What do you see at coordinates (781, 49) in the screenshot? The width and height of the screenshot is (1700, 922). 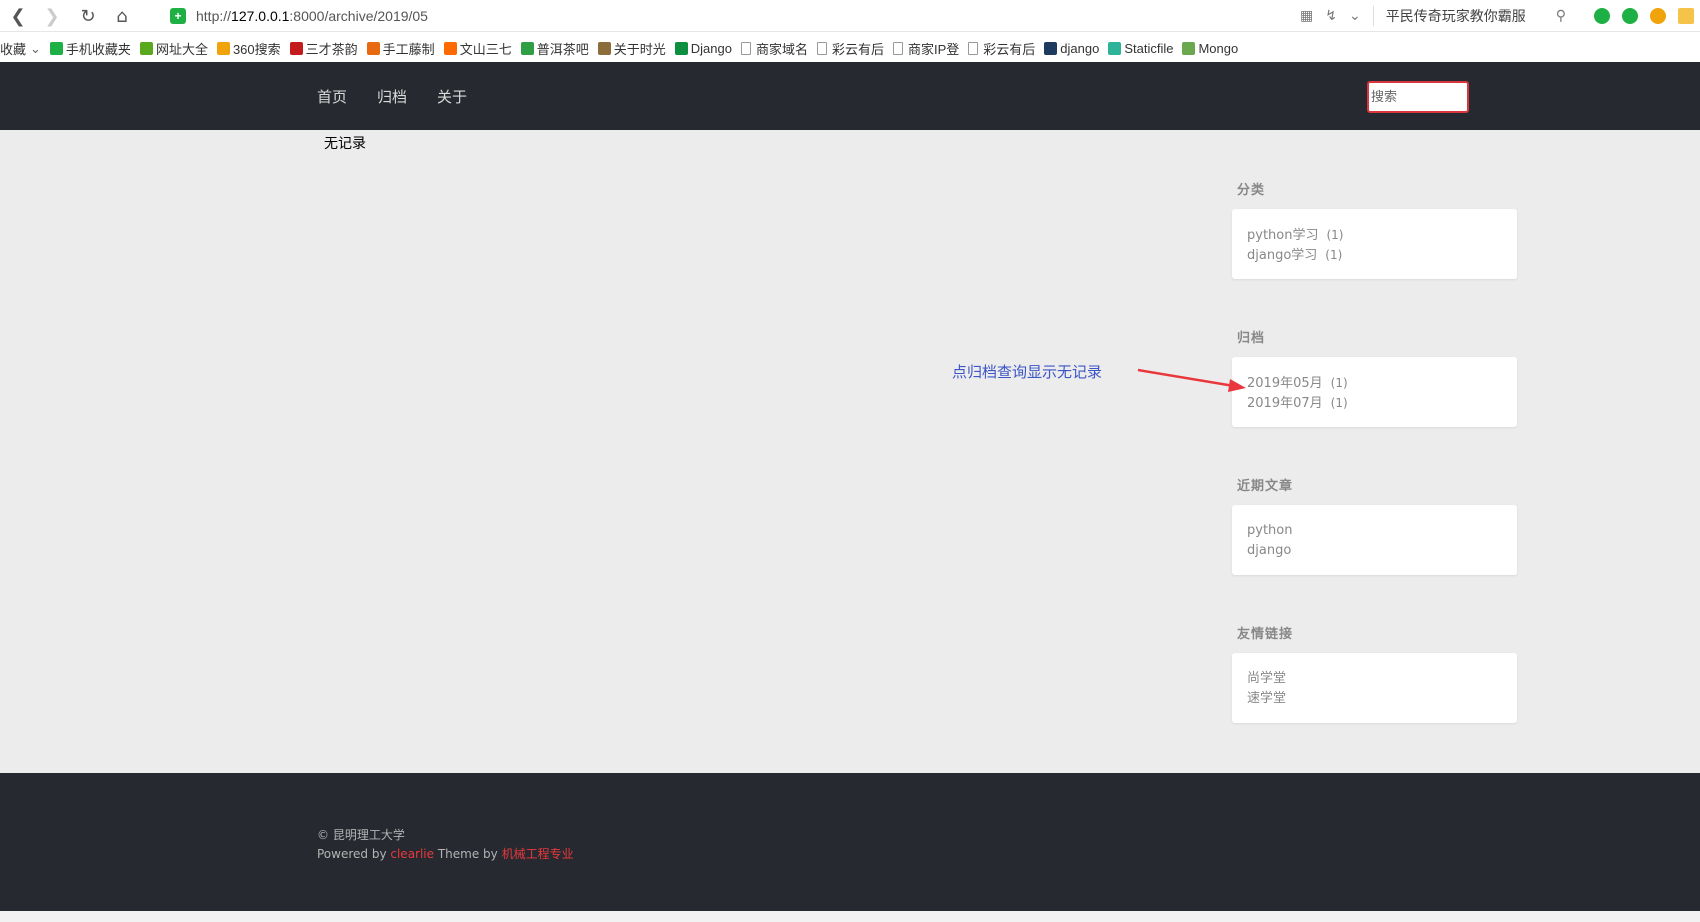 I see `bookmark-label: 商家域名` at bounding box center [781, 49].